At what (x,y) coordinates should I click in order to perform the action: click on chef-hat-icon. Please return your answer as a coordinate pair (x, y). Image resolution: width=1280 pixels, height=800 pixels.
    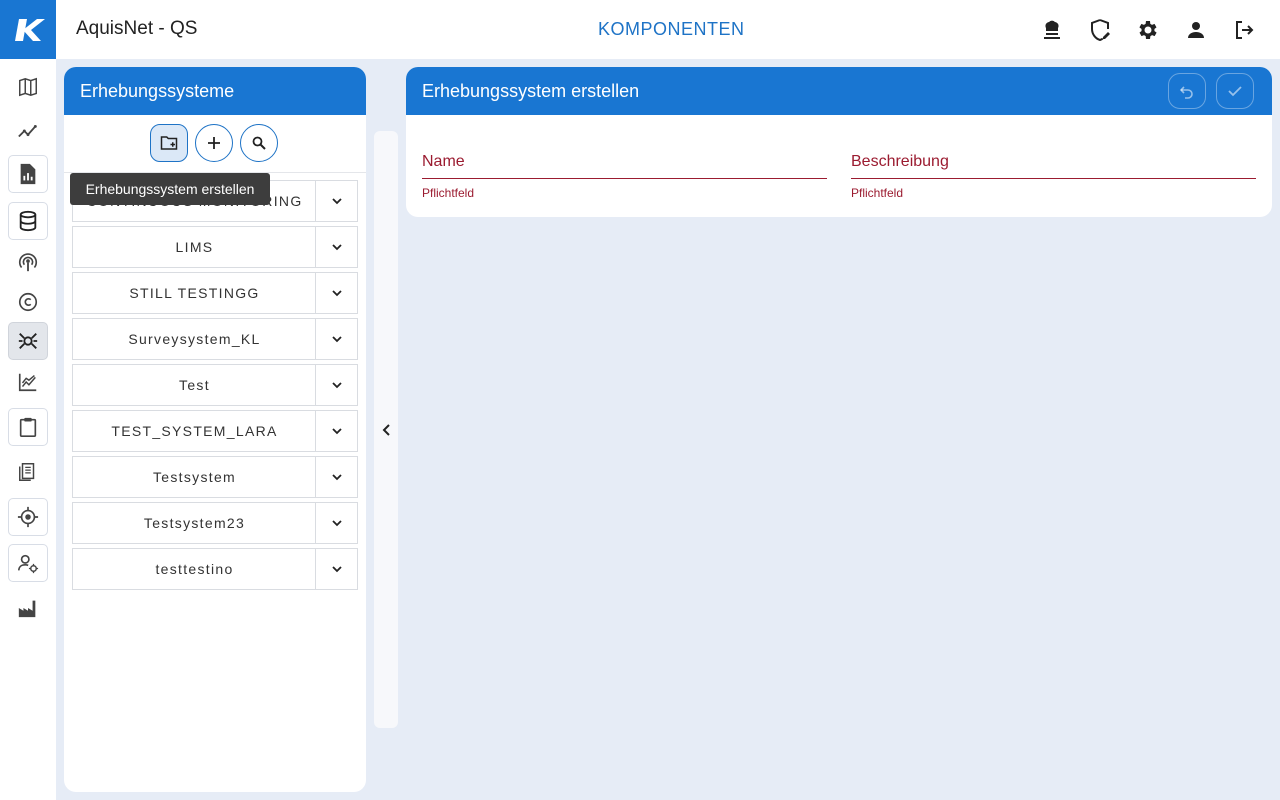
    Looking at the image, I should click on (1052, 30).